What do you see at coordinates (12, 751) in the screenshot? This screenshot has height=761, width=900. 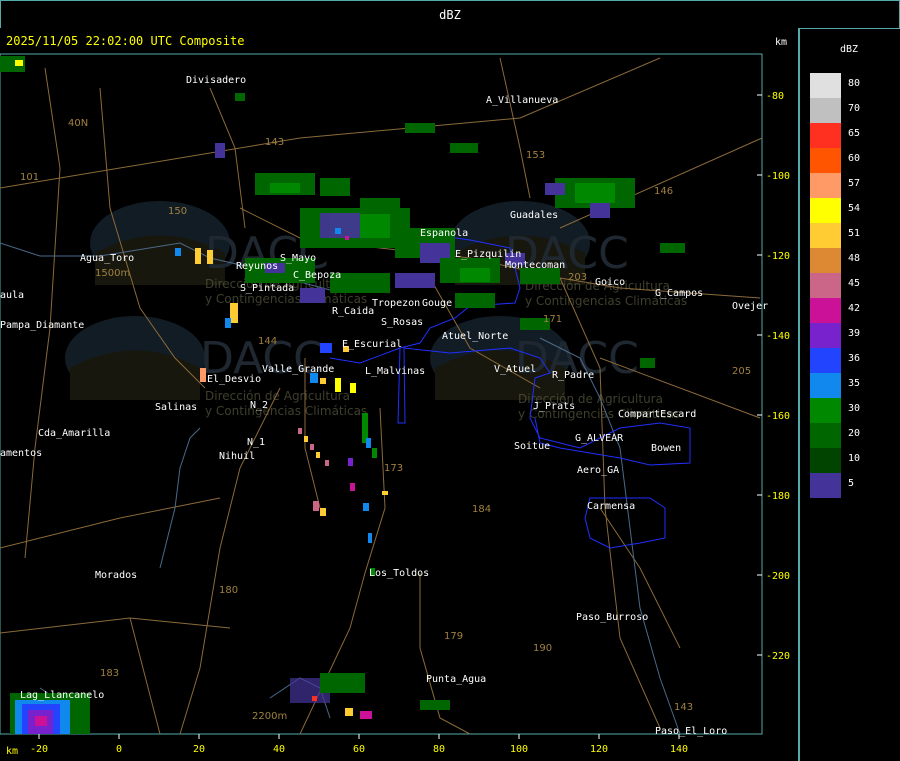 I see `x-axis-unit: km` at bounding box center [12, 751].